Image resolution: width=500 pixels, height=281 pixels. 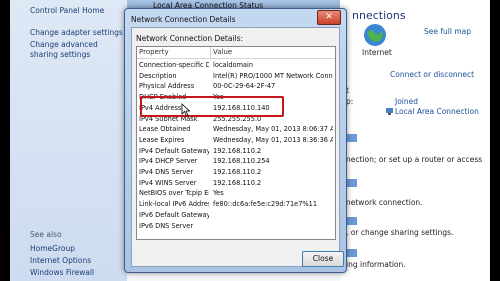 I want to click on row-value: 192.168.110.254, so click(x=241, y=161).